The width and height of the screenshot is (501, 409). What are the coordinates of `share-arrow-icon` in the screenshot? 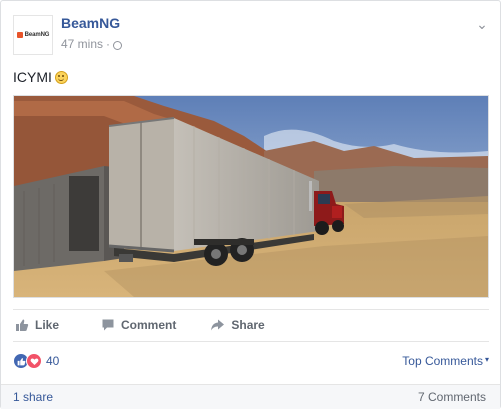 It's located at (218, 325).